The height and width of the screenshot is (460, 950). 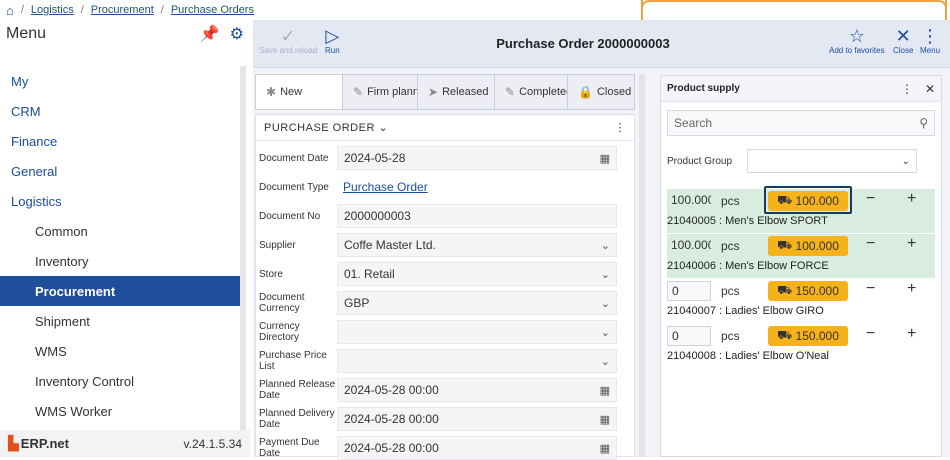 I want to click on step-closed: 🔒 Closed, so click(x=601, y=92).